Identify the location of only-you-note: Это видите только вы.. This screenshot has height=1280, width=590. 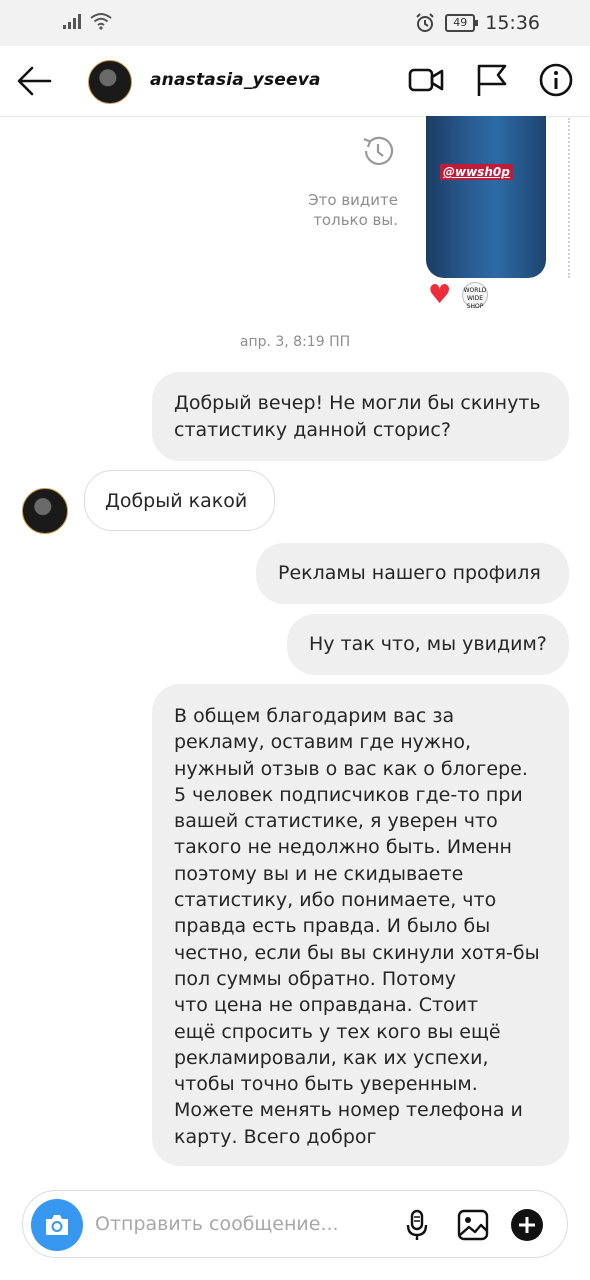
(353, 210).